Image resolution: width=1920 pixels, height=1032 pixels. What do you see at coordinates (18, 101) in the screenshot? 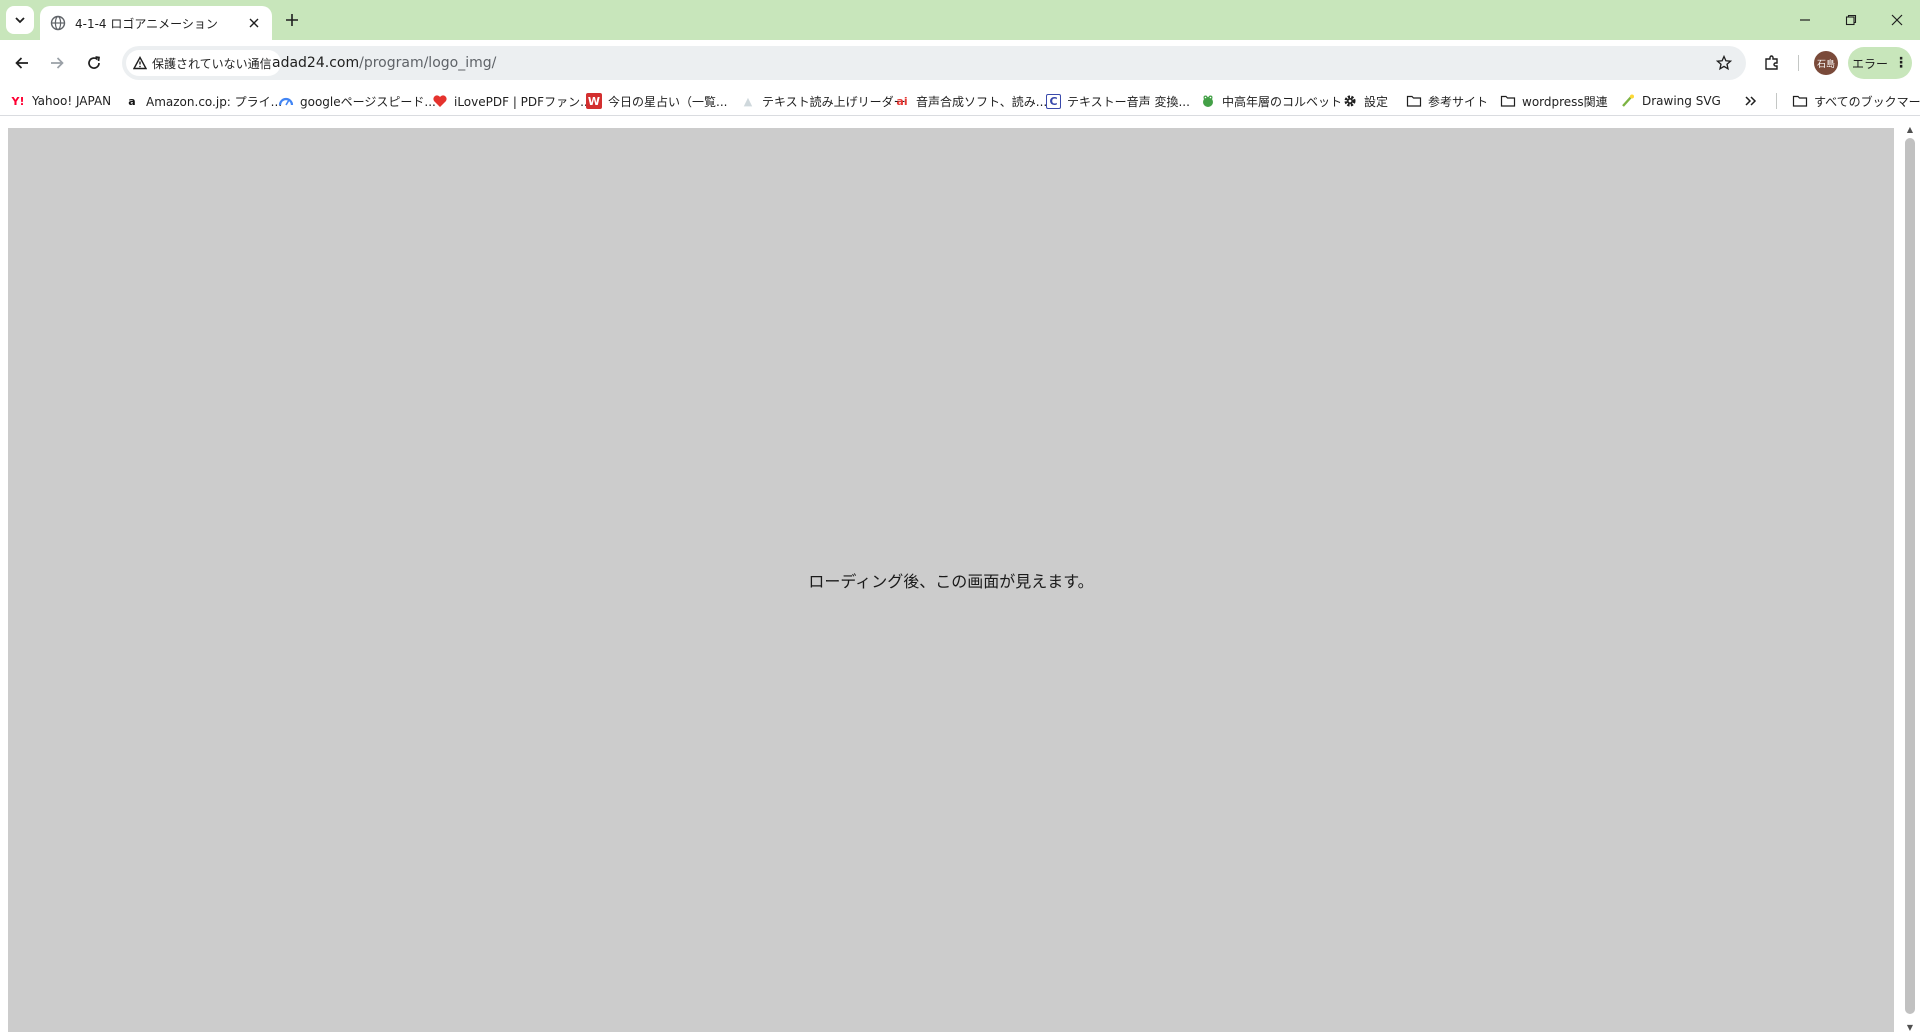
I see `yahoo-icon: Y!` at bounding box center [18, 101].